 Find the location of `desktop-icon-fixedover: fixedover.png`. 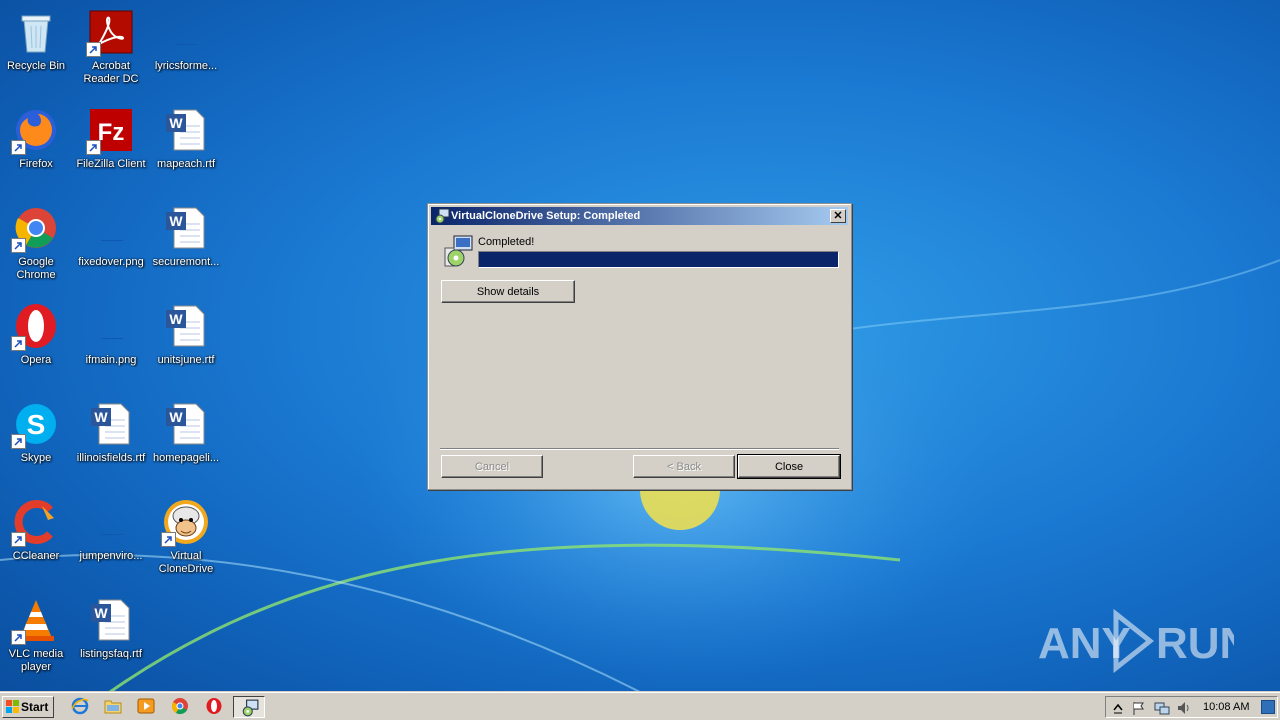

desktop-icon-fixedover: fixedover.png is located at coordinates (111, 245).